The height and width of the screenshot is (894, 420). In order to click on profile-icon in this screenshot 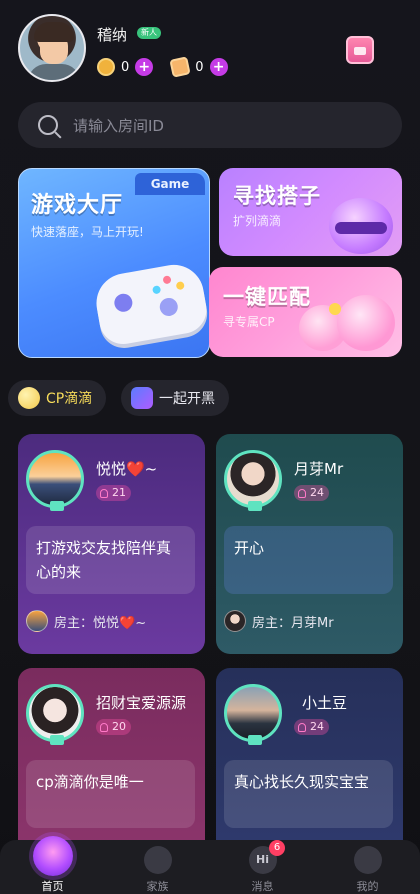, I will do `click(367, 860)`.